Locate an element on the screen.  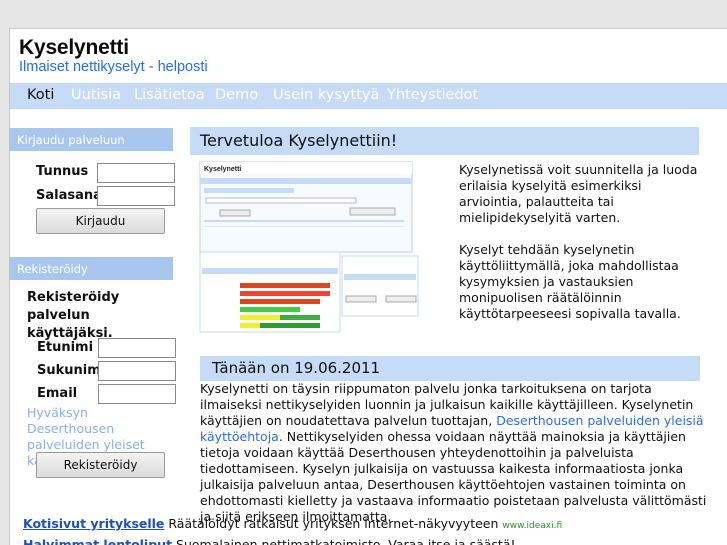
welcome-heading: Tervetuloa Kyselynettiin! is located at coordinates (444, 141).